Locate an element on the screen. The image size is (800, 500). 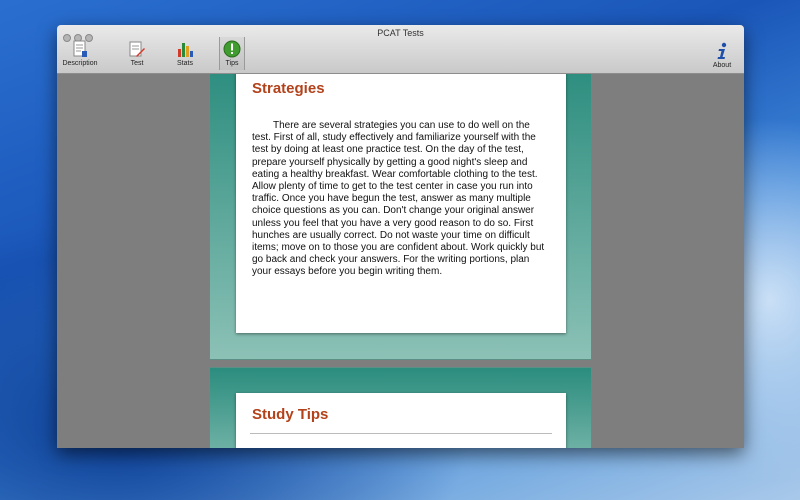
toolbar-test-button: Test is located at coordinates (137, 53).